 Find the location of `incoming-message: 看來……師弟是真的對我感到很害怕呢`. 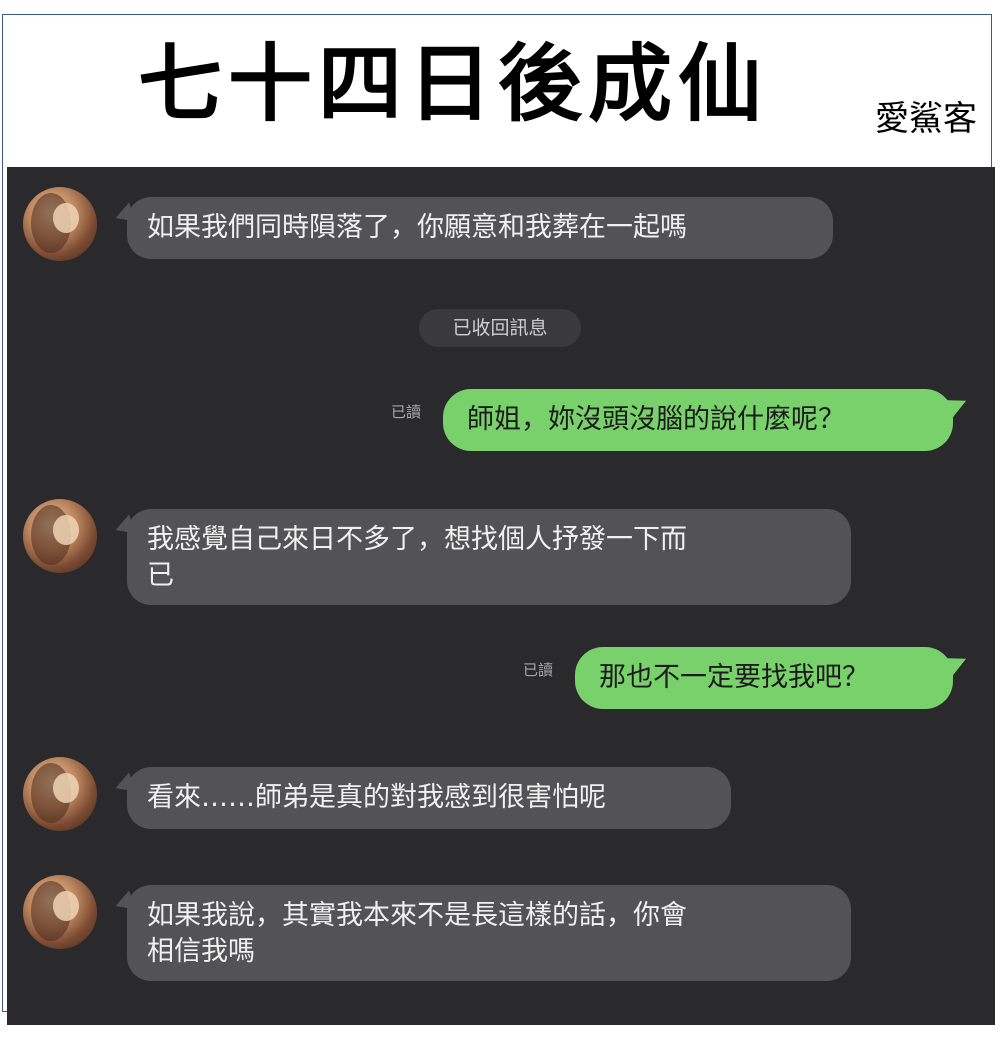

incoming-message: 看來……師弟是真的對我感到很害怕呢 is located at coordinates (429, 798).